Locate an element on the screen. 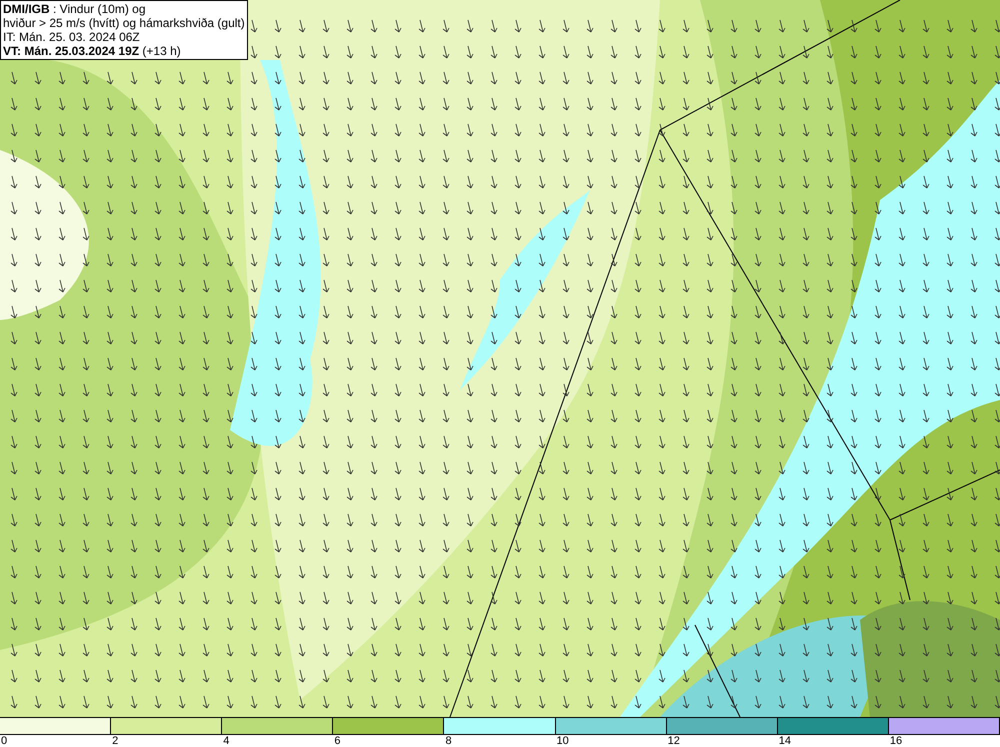 The width and height of the screenshot is (1000, 747). legend-label: 8 is located at coordinates (448, 741).